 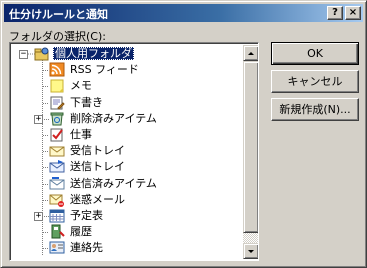 I want to click on tree-item-label: 連絡先, so click(x=86, y=248).